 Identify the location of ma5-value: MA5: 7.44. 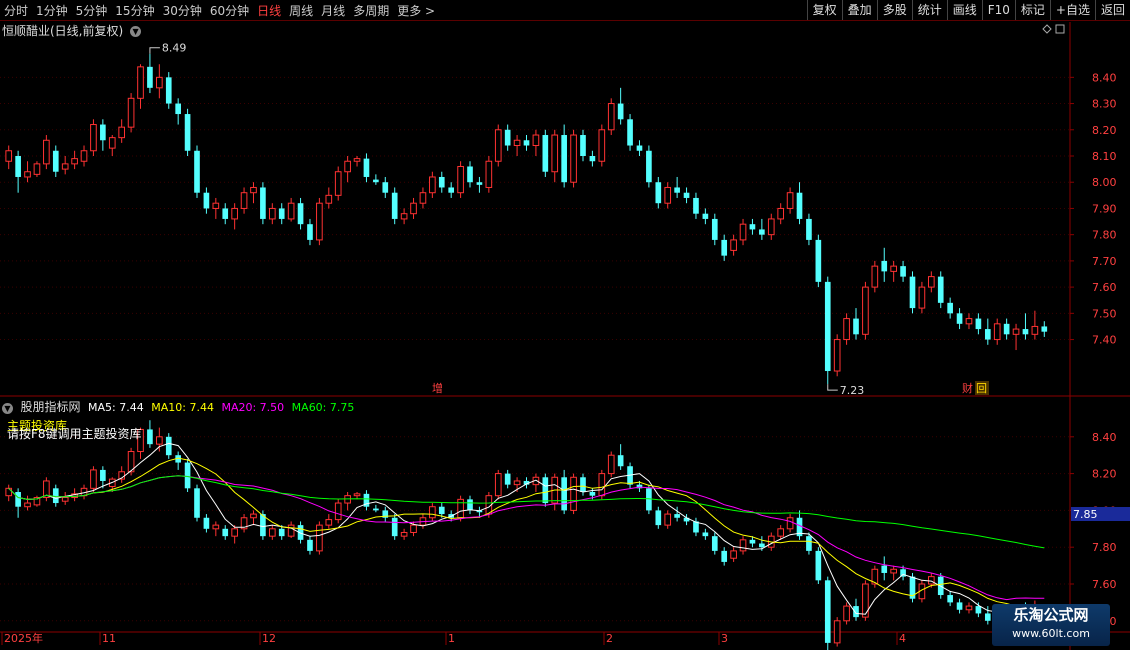
(116, 407).